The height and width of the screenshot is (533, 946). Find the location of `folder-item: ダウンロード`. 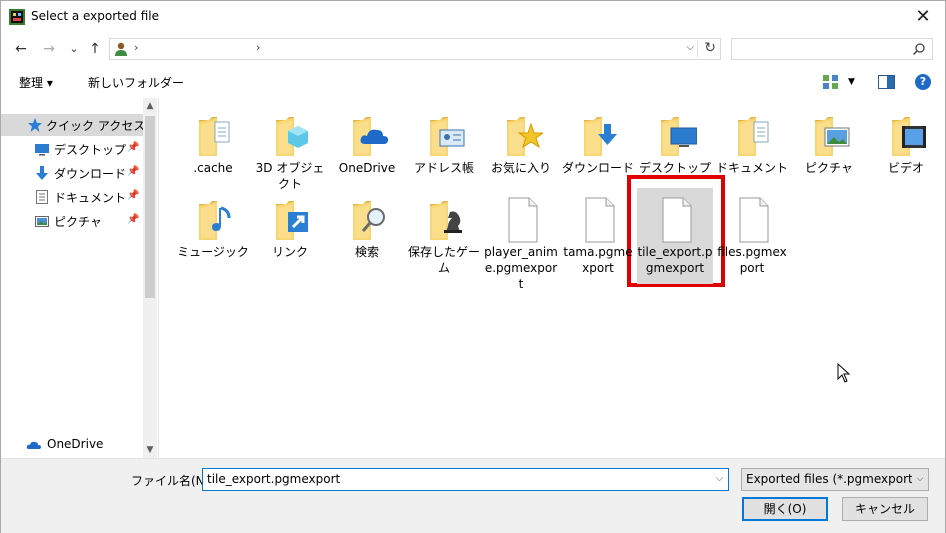

folder-item: ダウンロード is located at coordinates (598, 152).